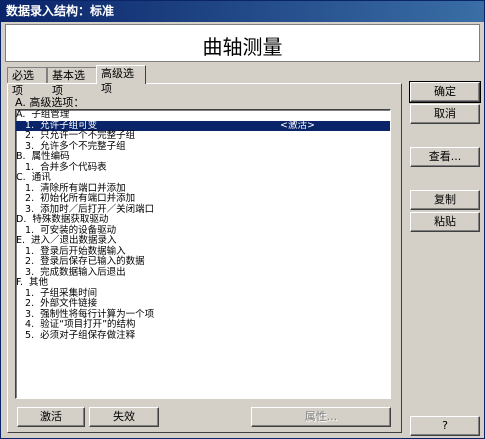 The image size is (485, 439). What do you see at coordinates (57, 293) in the screenshot?
I see `list-item-text: 1. 子组采集时间` at bounding box center [57, 293].